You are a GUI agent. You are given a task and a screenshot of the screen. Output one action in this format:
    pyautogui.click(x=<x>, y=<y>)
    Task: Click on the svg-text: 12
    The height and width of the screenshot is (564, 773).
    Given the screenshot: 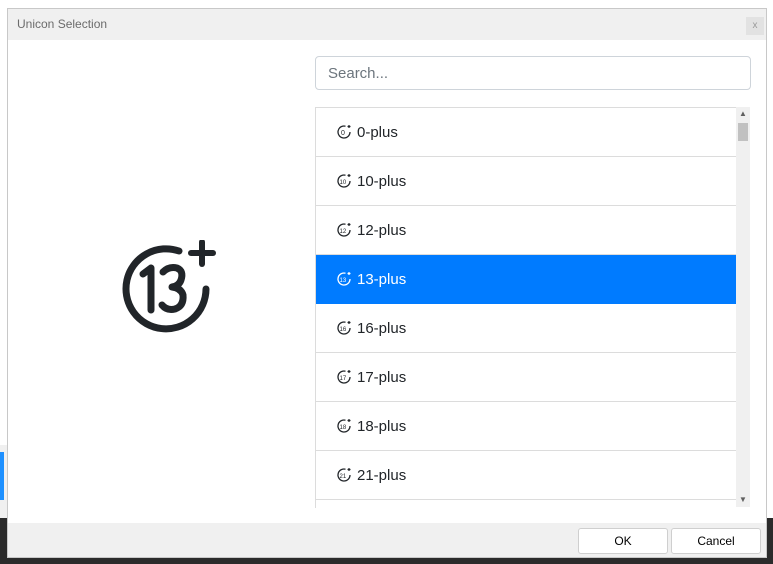 What is the action you would take?
    pyautogui.click(x=343, y=232)
    